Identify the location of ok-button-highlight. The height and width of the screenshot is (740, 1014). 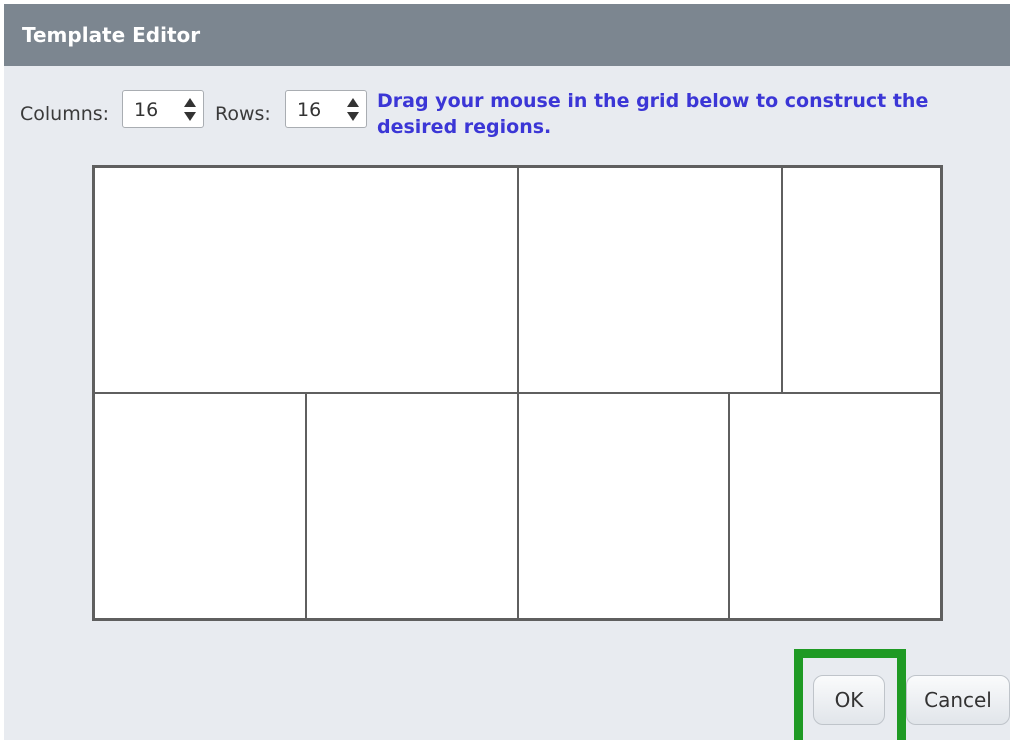
(850, 694).